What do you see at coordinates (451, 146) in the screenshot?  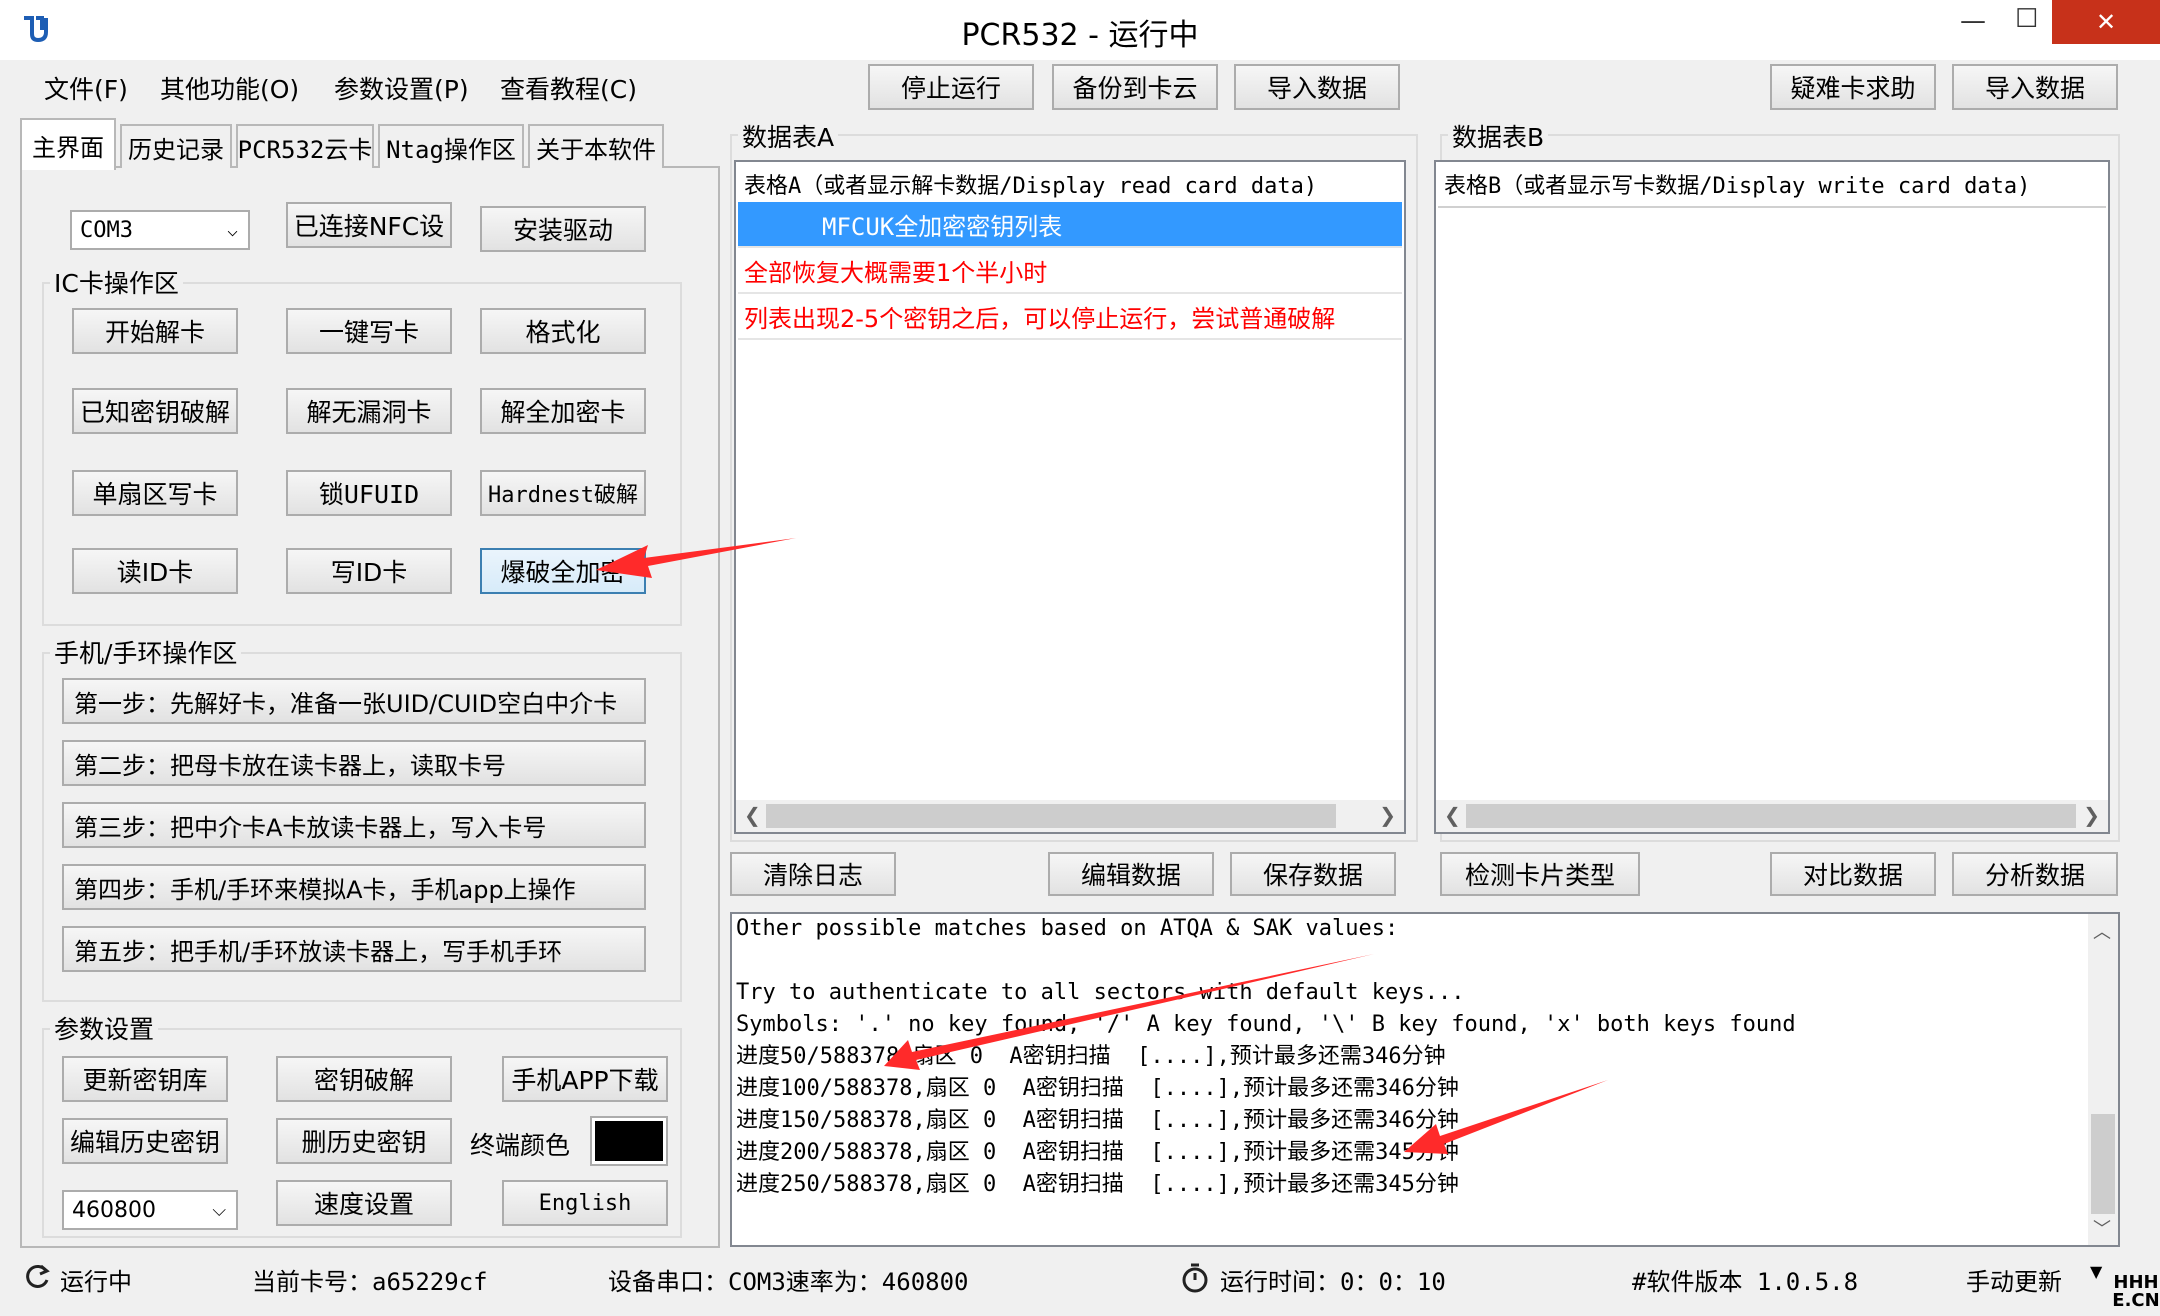 I see `tab-ntag: Ntag操作区` at bounding box center [451, 146].